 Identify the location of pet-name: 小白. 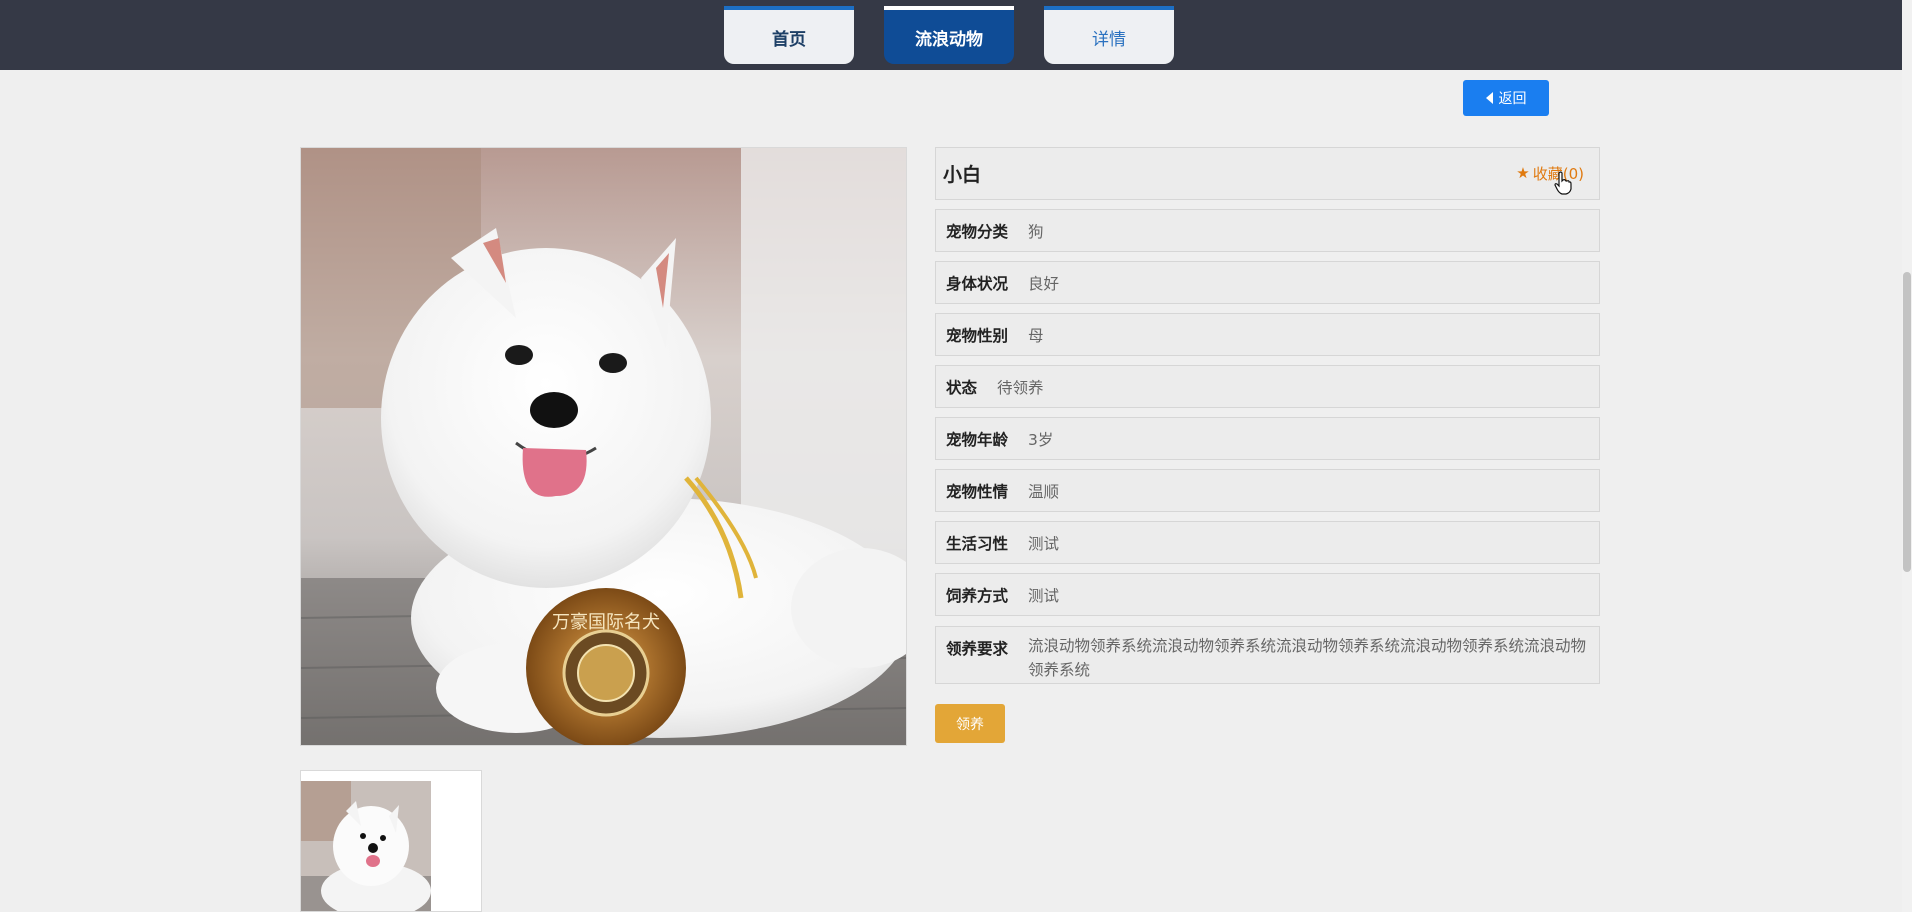
(962, 175).